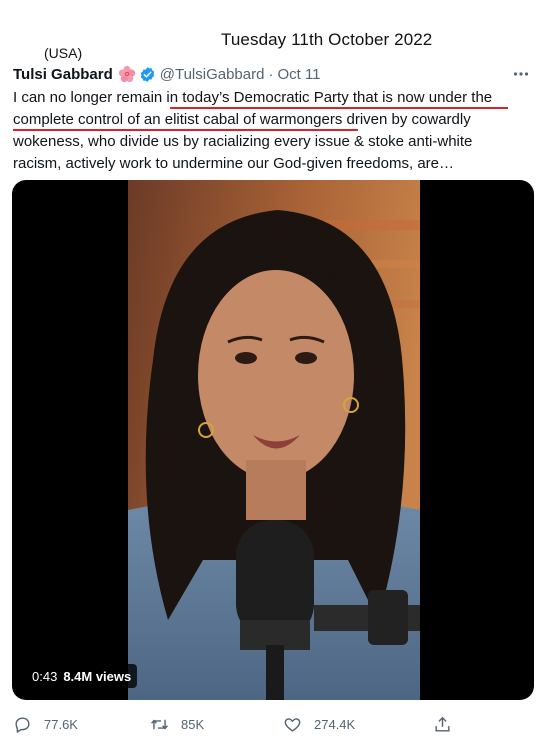 The height and width of the screenshot is (752, 540). Describe the element at coordinates (292, 724) in the screenshot. I see `heart-icon` at that location.